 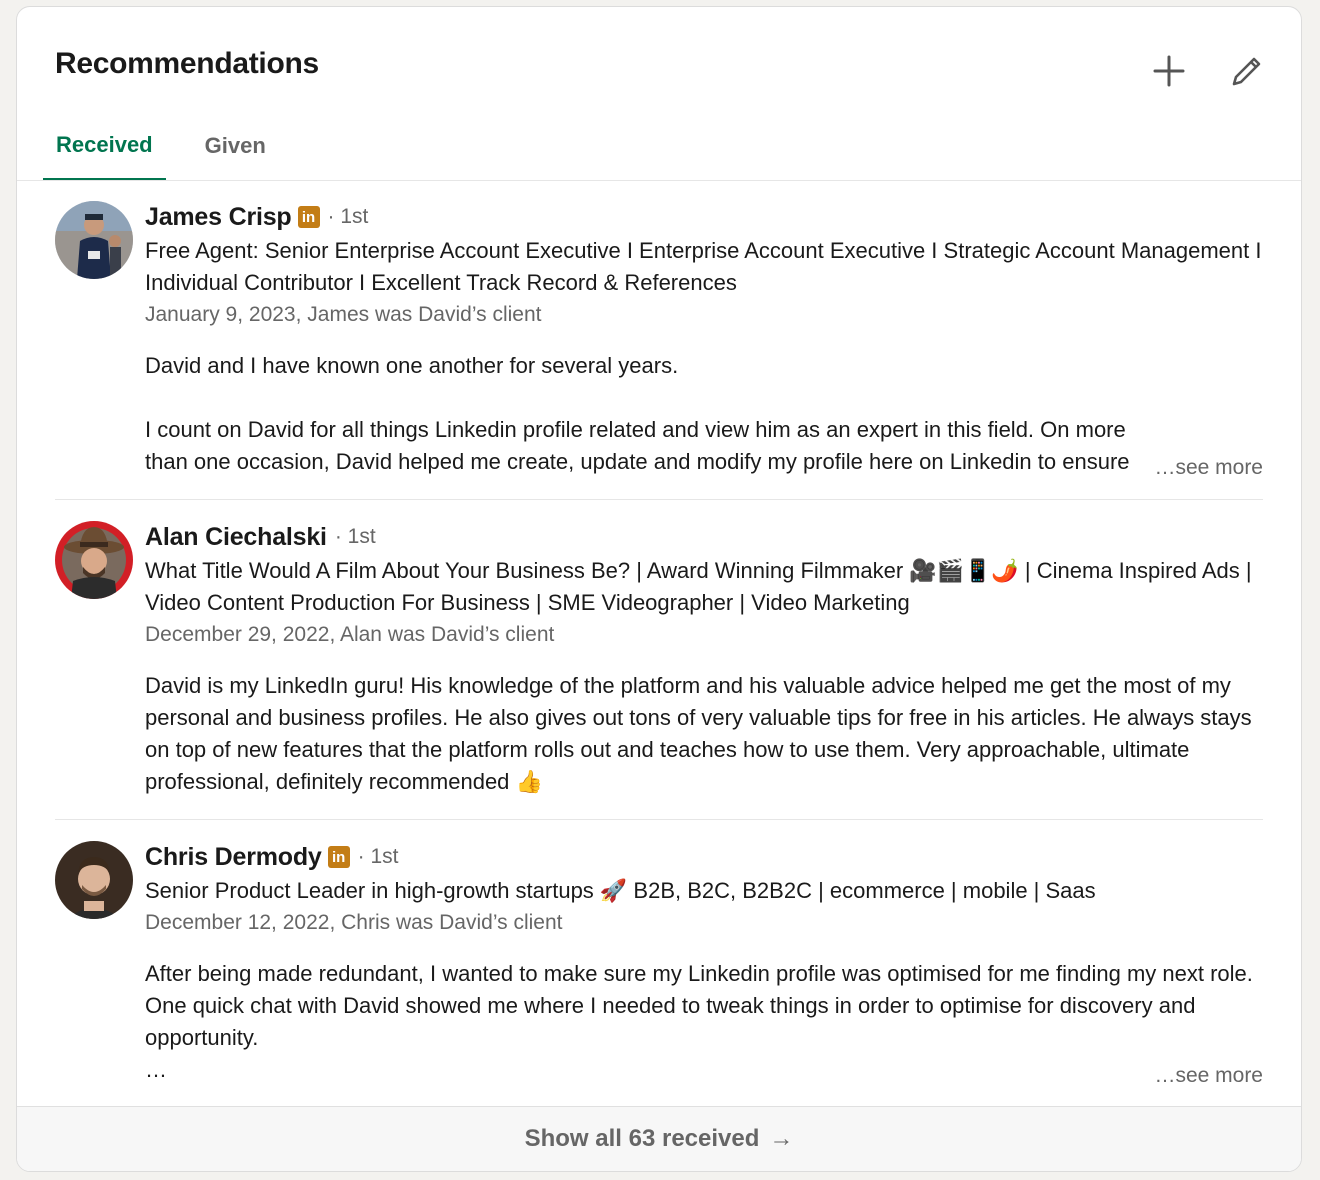 I want to click on pencil-icon, so click(x=1246, y=71).